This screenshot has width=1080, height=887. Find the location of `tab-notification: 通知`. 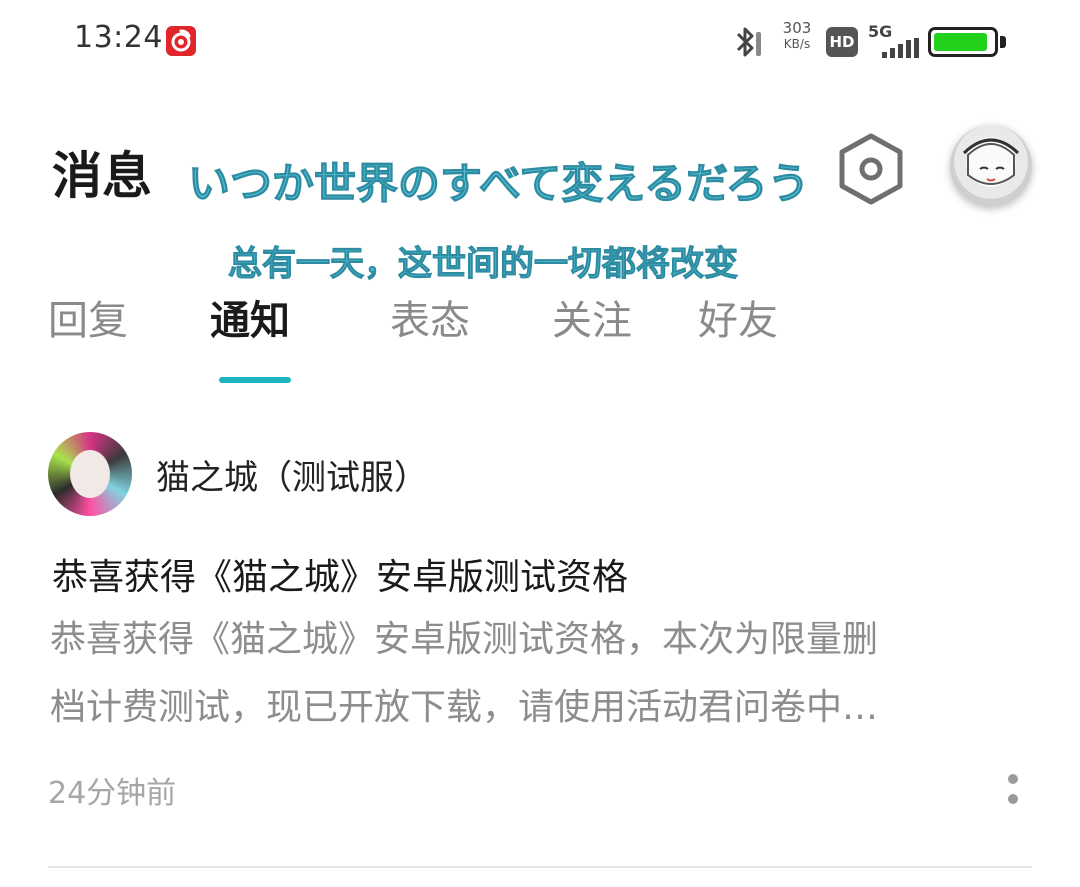

tab-notification: 通知 is located at coordinates (250, 317).